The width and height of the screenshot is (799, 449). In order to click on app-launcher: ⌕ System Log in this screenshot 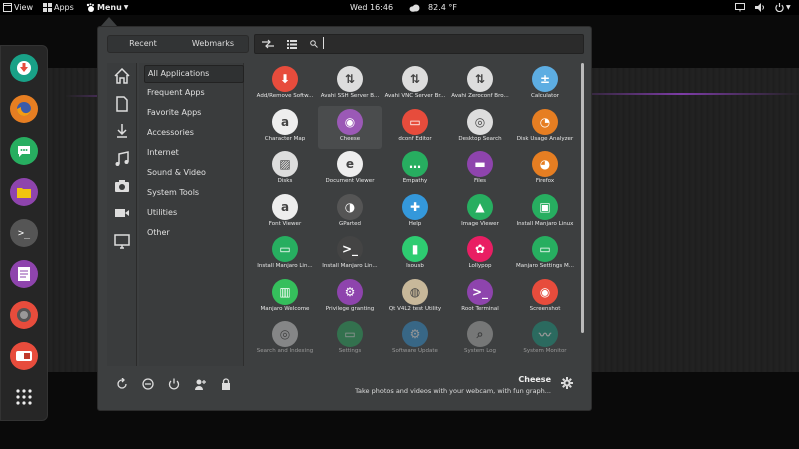, I will do `click(480, 339)`.